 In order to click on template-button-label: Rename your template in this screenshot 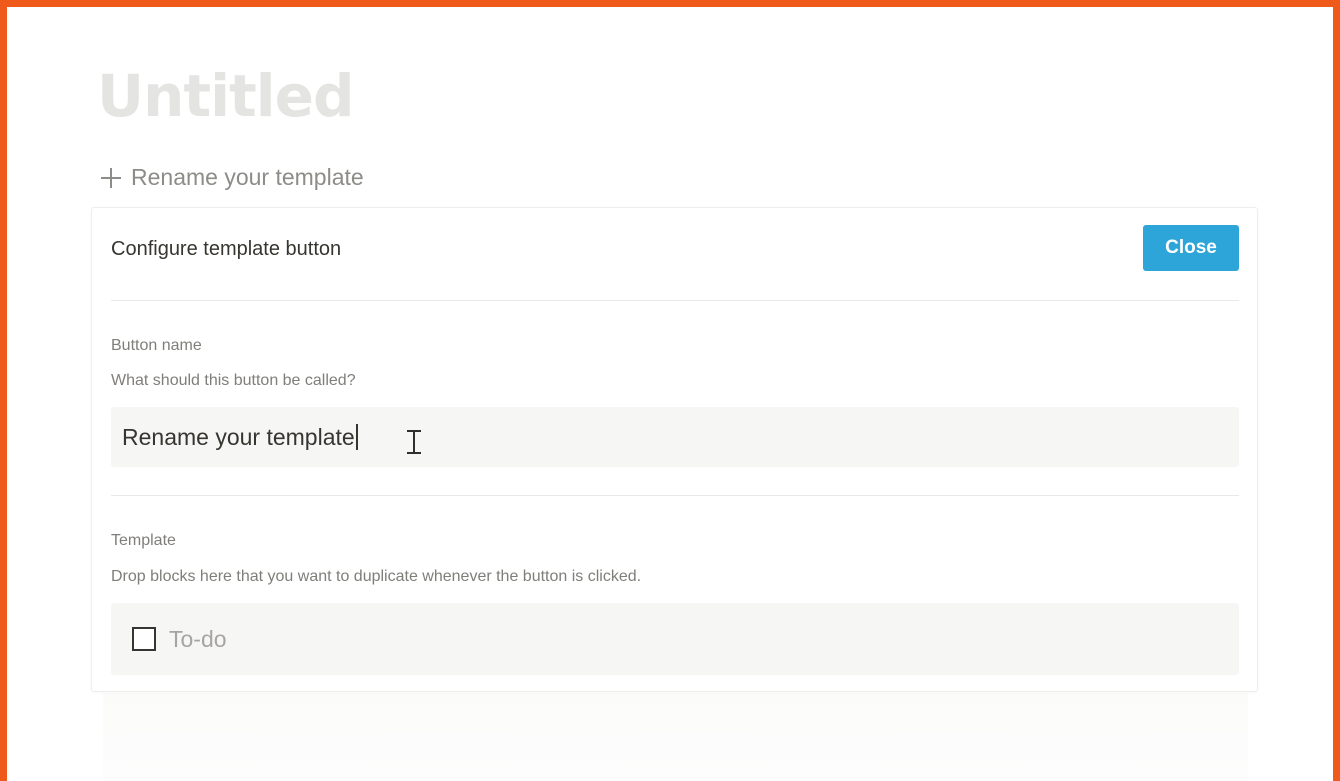, I will do `click(247, 177)`.